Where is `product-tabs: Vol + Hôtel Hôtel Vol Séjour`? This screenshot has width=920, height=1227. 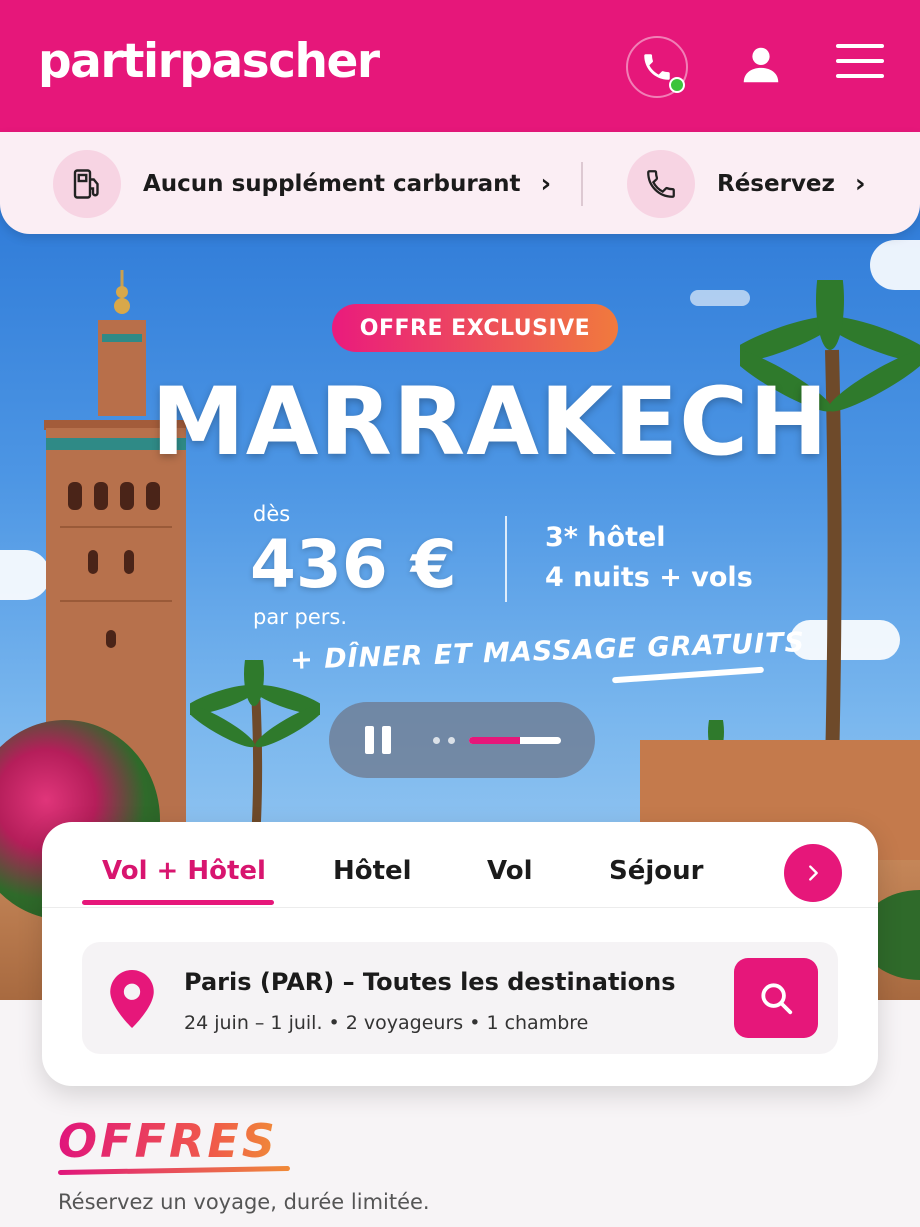 product-tabs: Vol + Hôtel Hôtel Vol Séjour is located at coordinates (460, 865).